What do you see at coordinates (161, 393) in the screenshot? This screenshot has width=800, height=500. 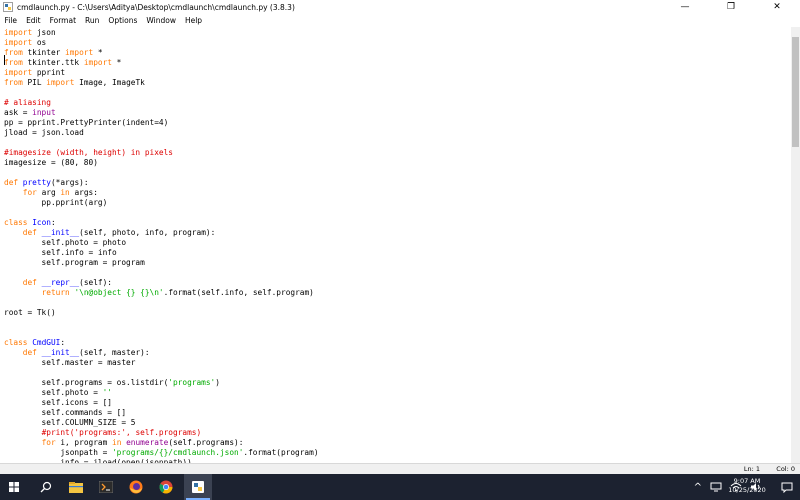 I see `code-line: self.photo = ''` at bounding box center [161, 393].